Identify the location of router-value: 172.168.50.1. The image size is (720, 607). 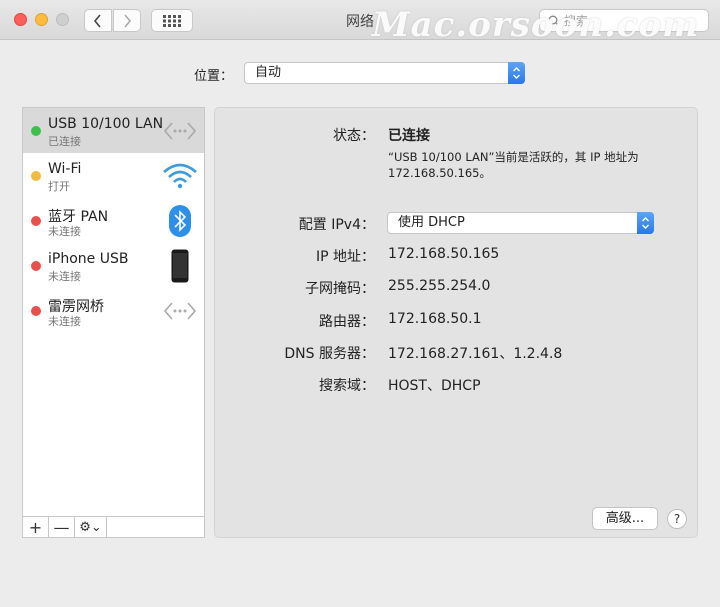
(435, 319).